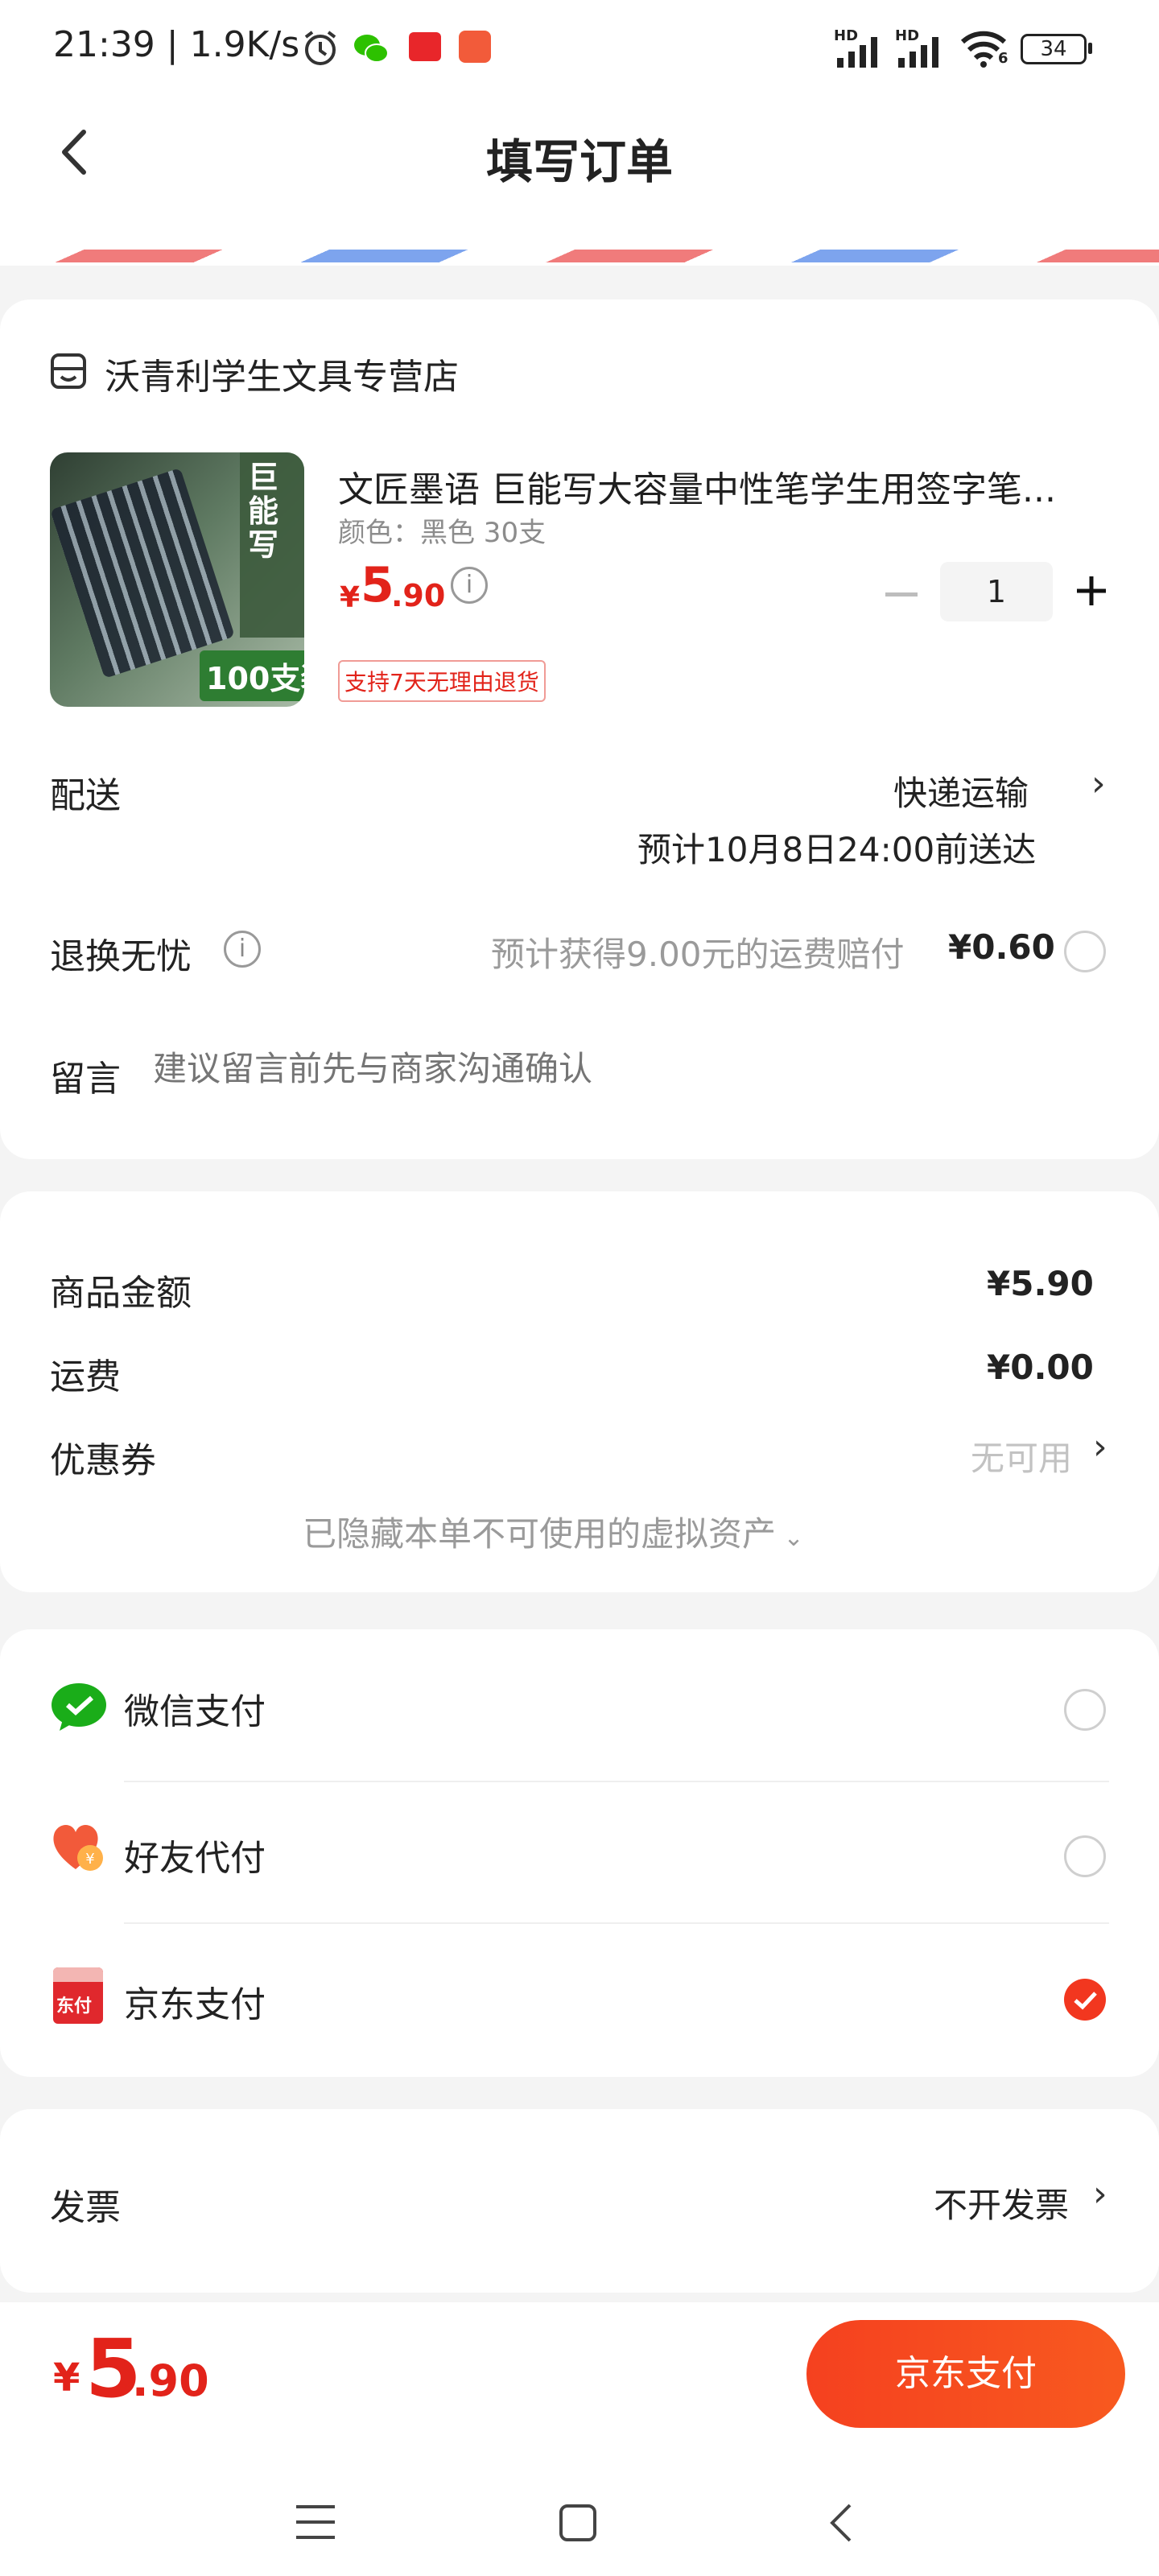 This screenshot has height=2576, width=1159. I want to click on delivery-label: 配送, so click(85, 795).